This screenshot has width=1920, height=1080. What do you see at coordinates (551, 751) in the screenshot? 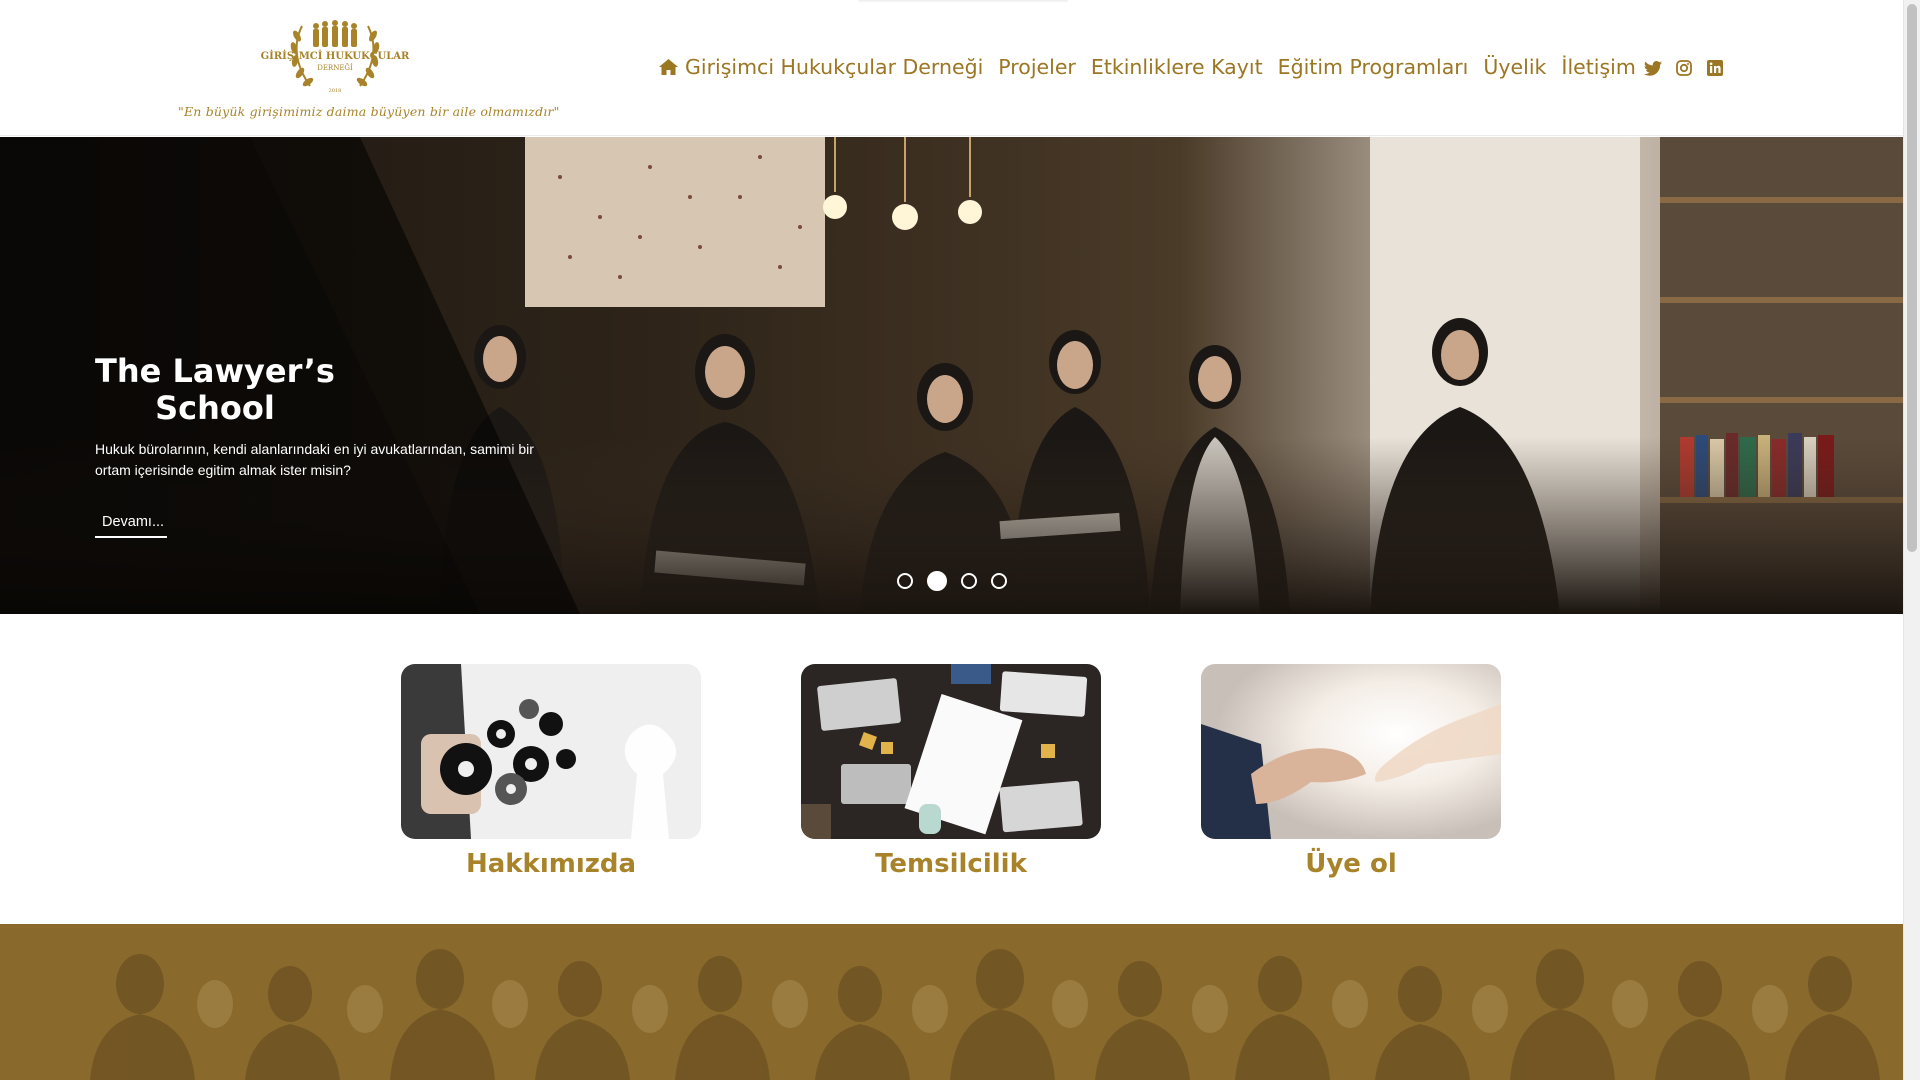
I see `card-image-gears` at bounding box center [551, 751].